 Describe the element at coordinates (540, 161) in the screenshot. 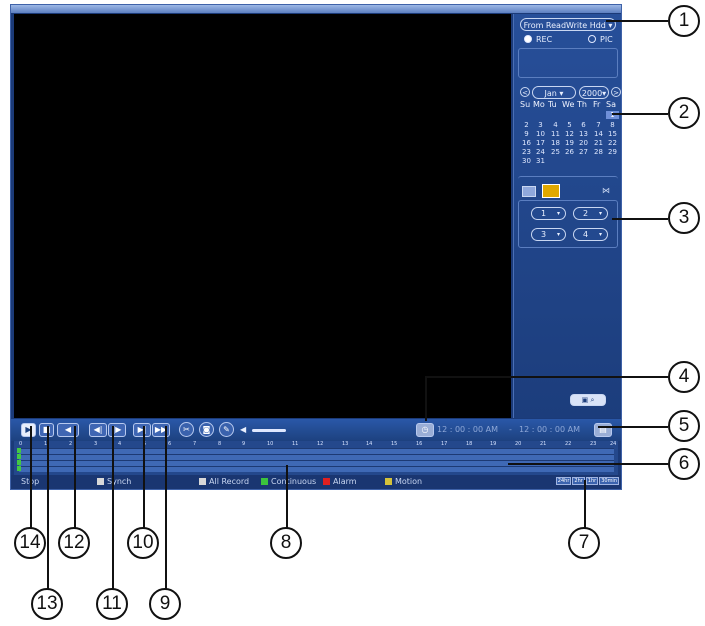

I see `calendar-day: 31` at that location.